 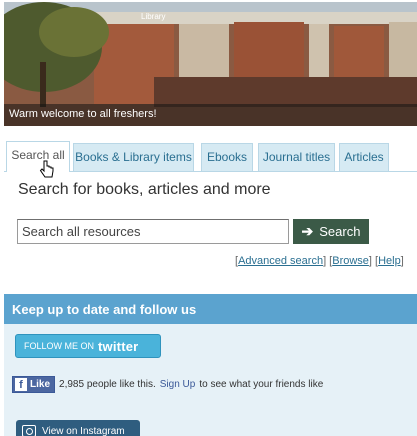 I want to click on search-input, so click(x=153, y=231).